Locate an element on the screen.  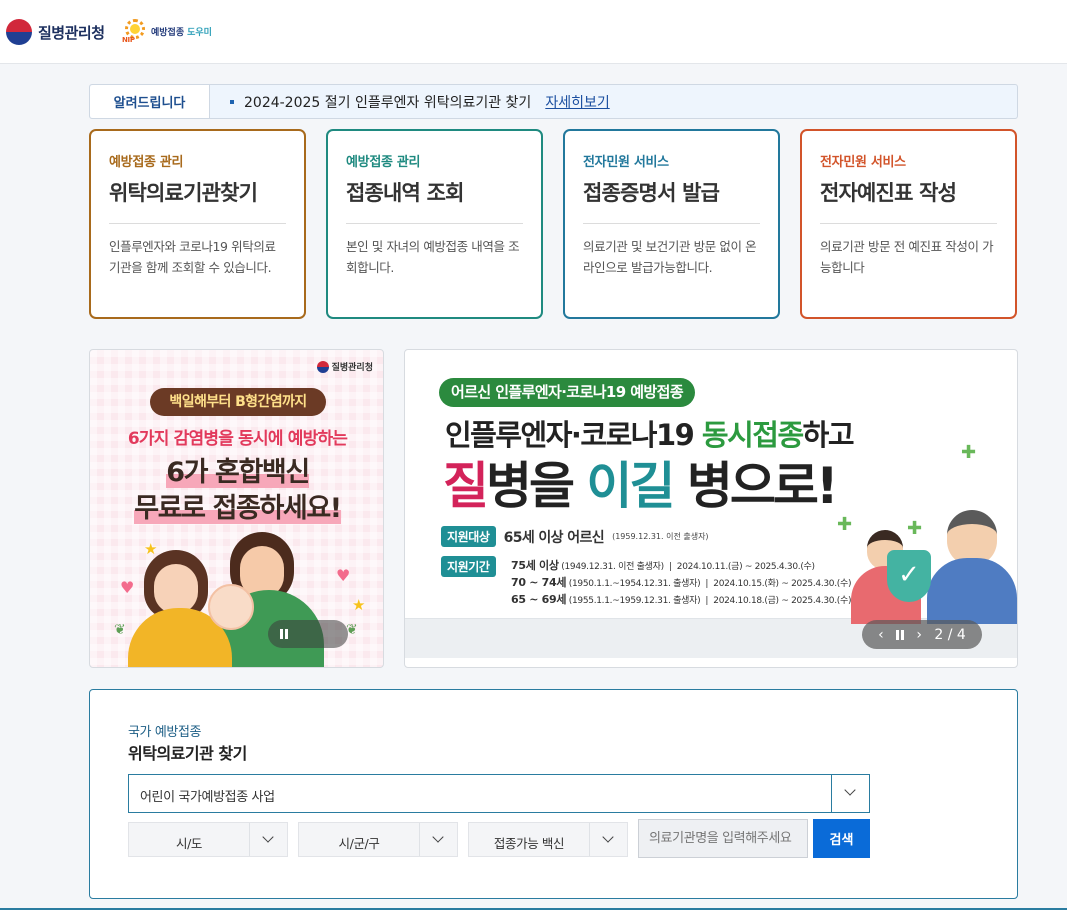
period-badge: 지원기간 is located at coordinates (468, 566).